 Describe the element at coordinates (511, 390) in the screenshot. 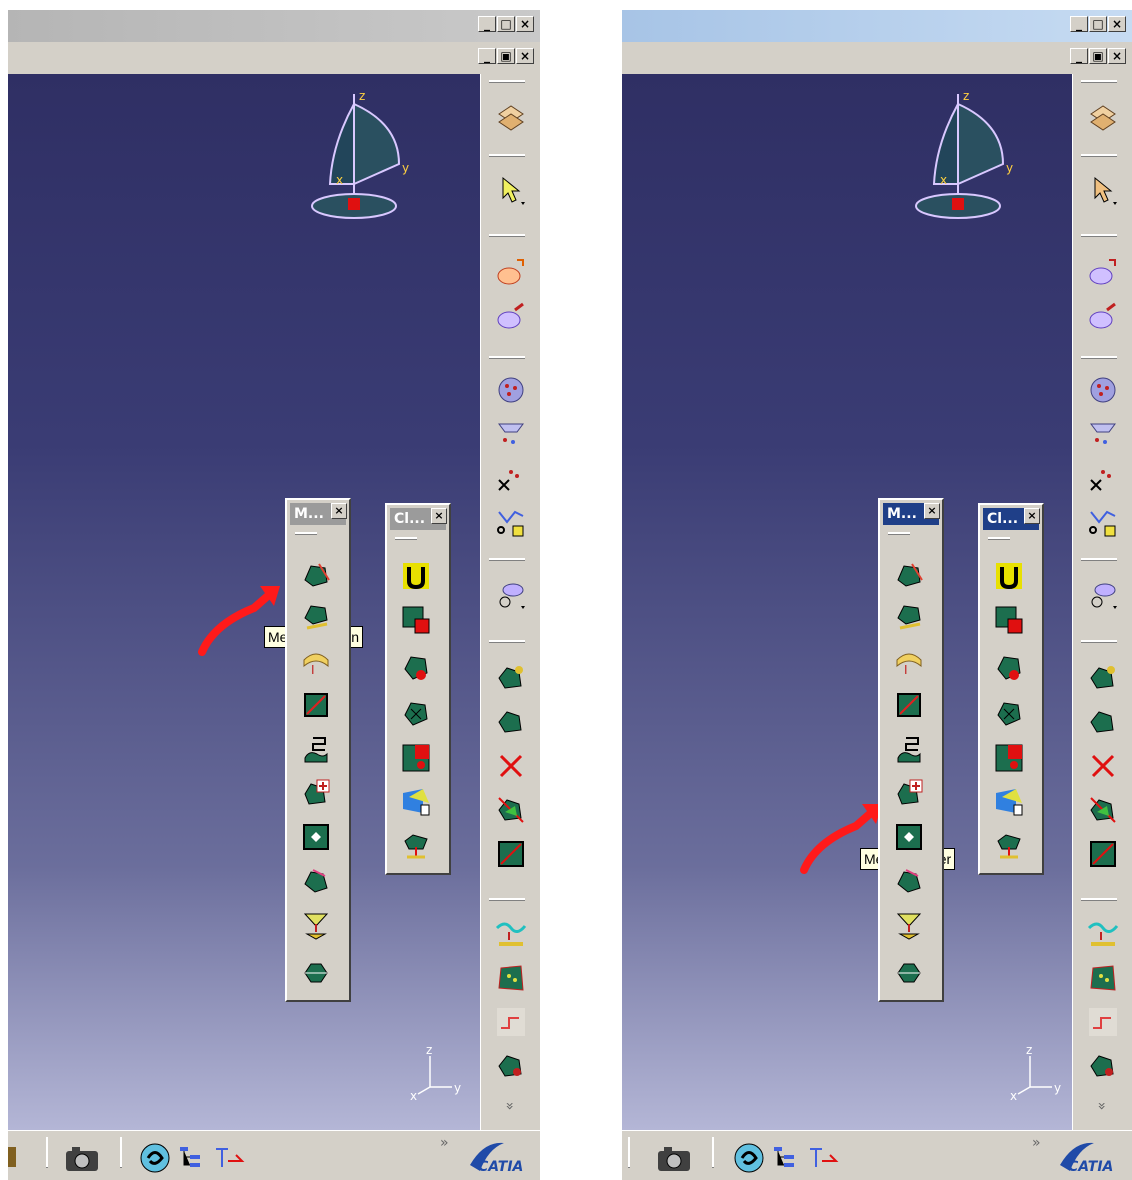

I see `point-cloud-icon` at that location.